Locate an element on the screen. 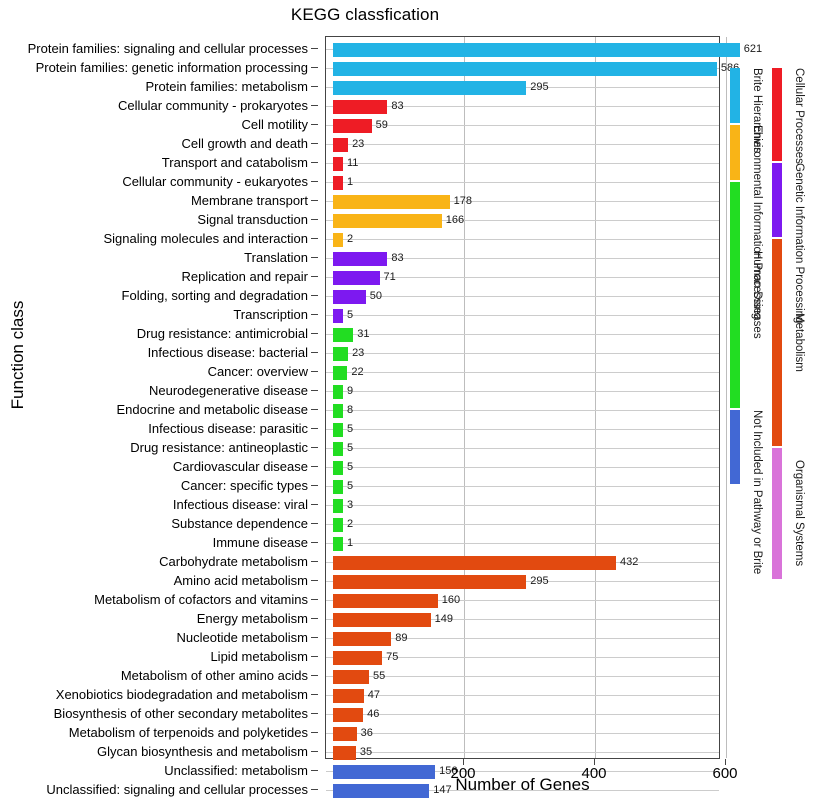  bar-row: 36 is located at coordinates (522, 733).